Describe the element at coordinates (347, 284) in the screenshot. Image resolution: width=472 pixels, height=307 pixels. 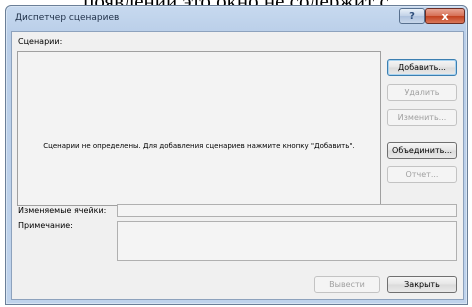
I see `show-button: Вывести` at that location.